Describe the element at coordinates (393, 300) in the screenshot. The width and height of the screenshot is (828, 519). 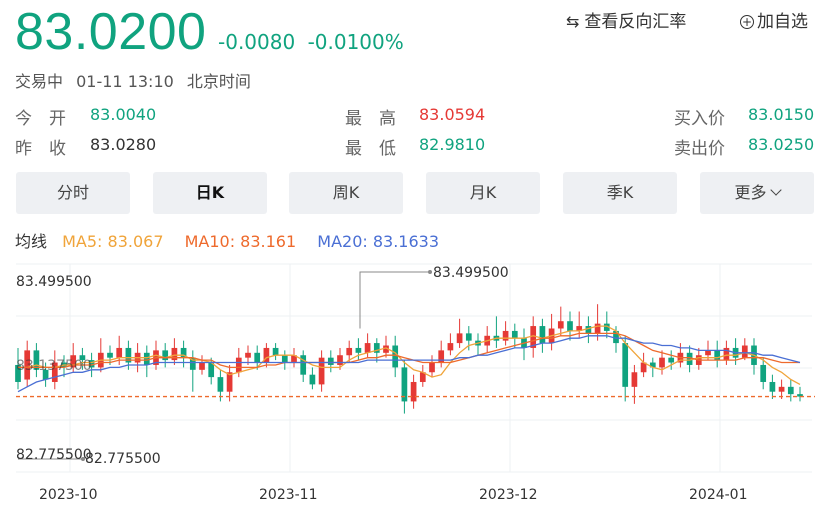
I see `max-leader-line` at that location.